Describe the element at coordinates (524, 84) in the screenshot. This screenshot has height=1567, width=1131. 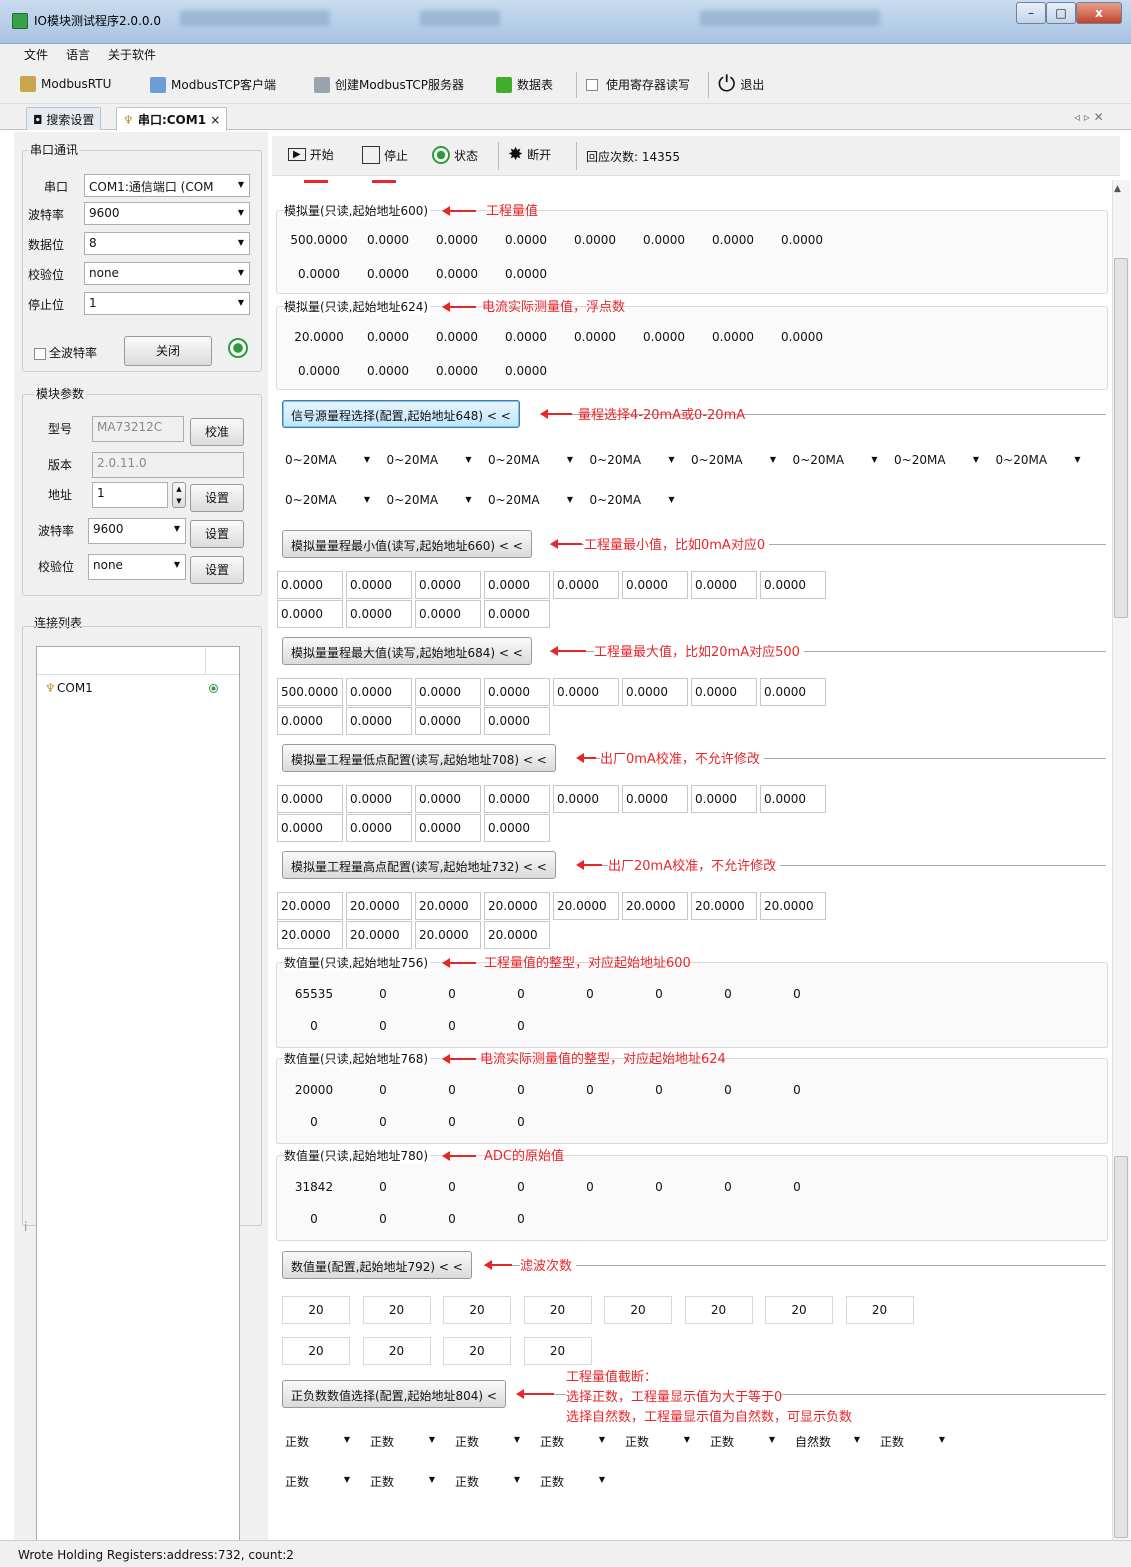
I see `datatable-button: 数据表` at that location.